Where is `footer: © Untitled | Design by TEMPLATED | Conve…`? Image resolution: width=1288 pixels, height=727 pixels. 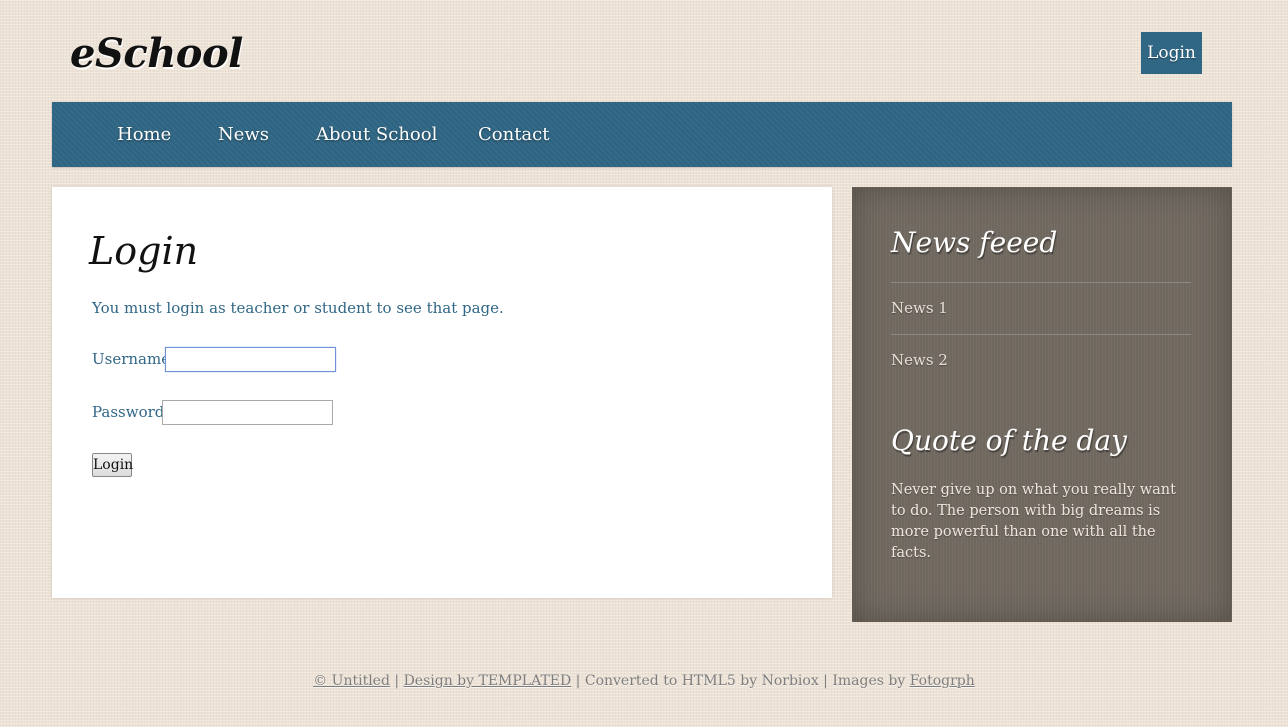 footer: © Untitled | Design by TEMPLATED | Conve… is located at coordinates (644, 681).